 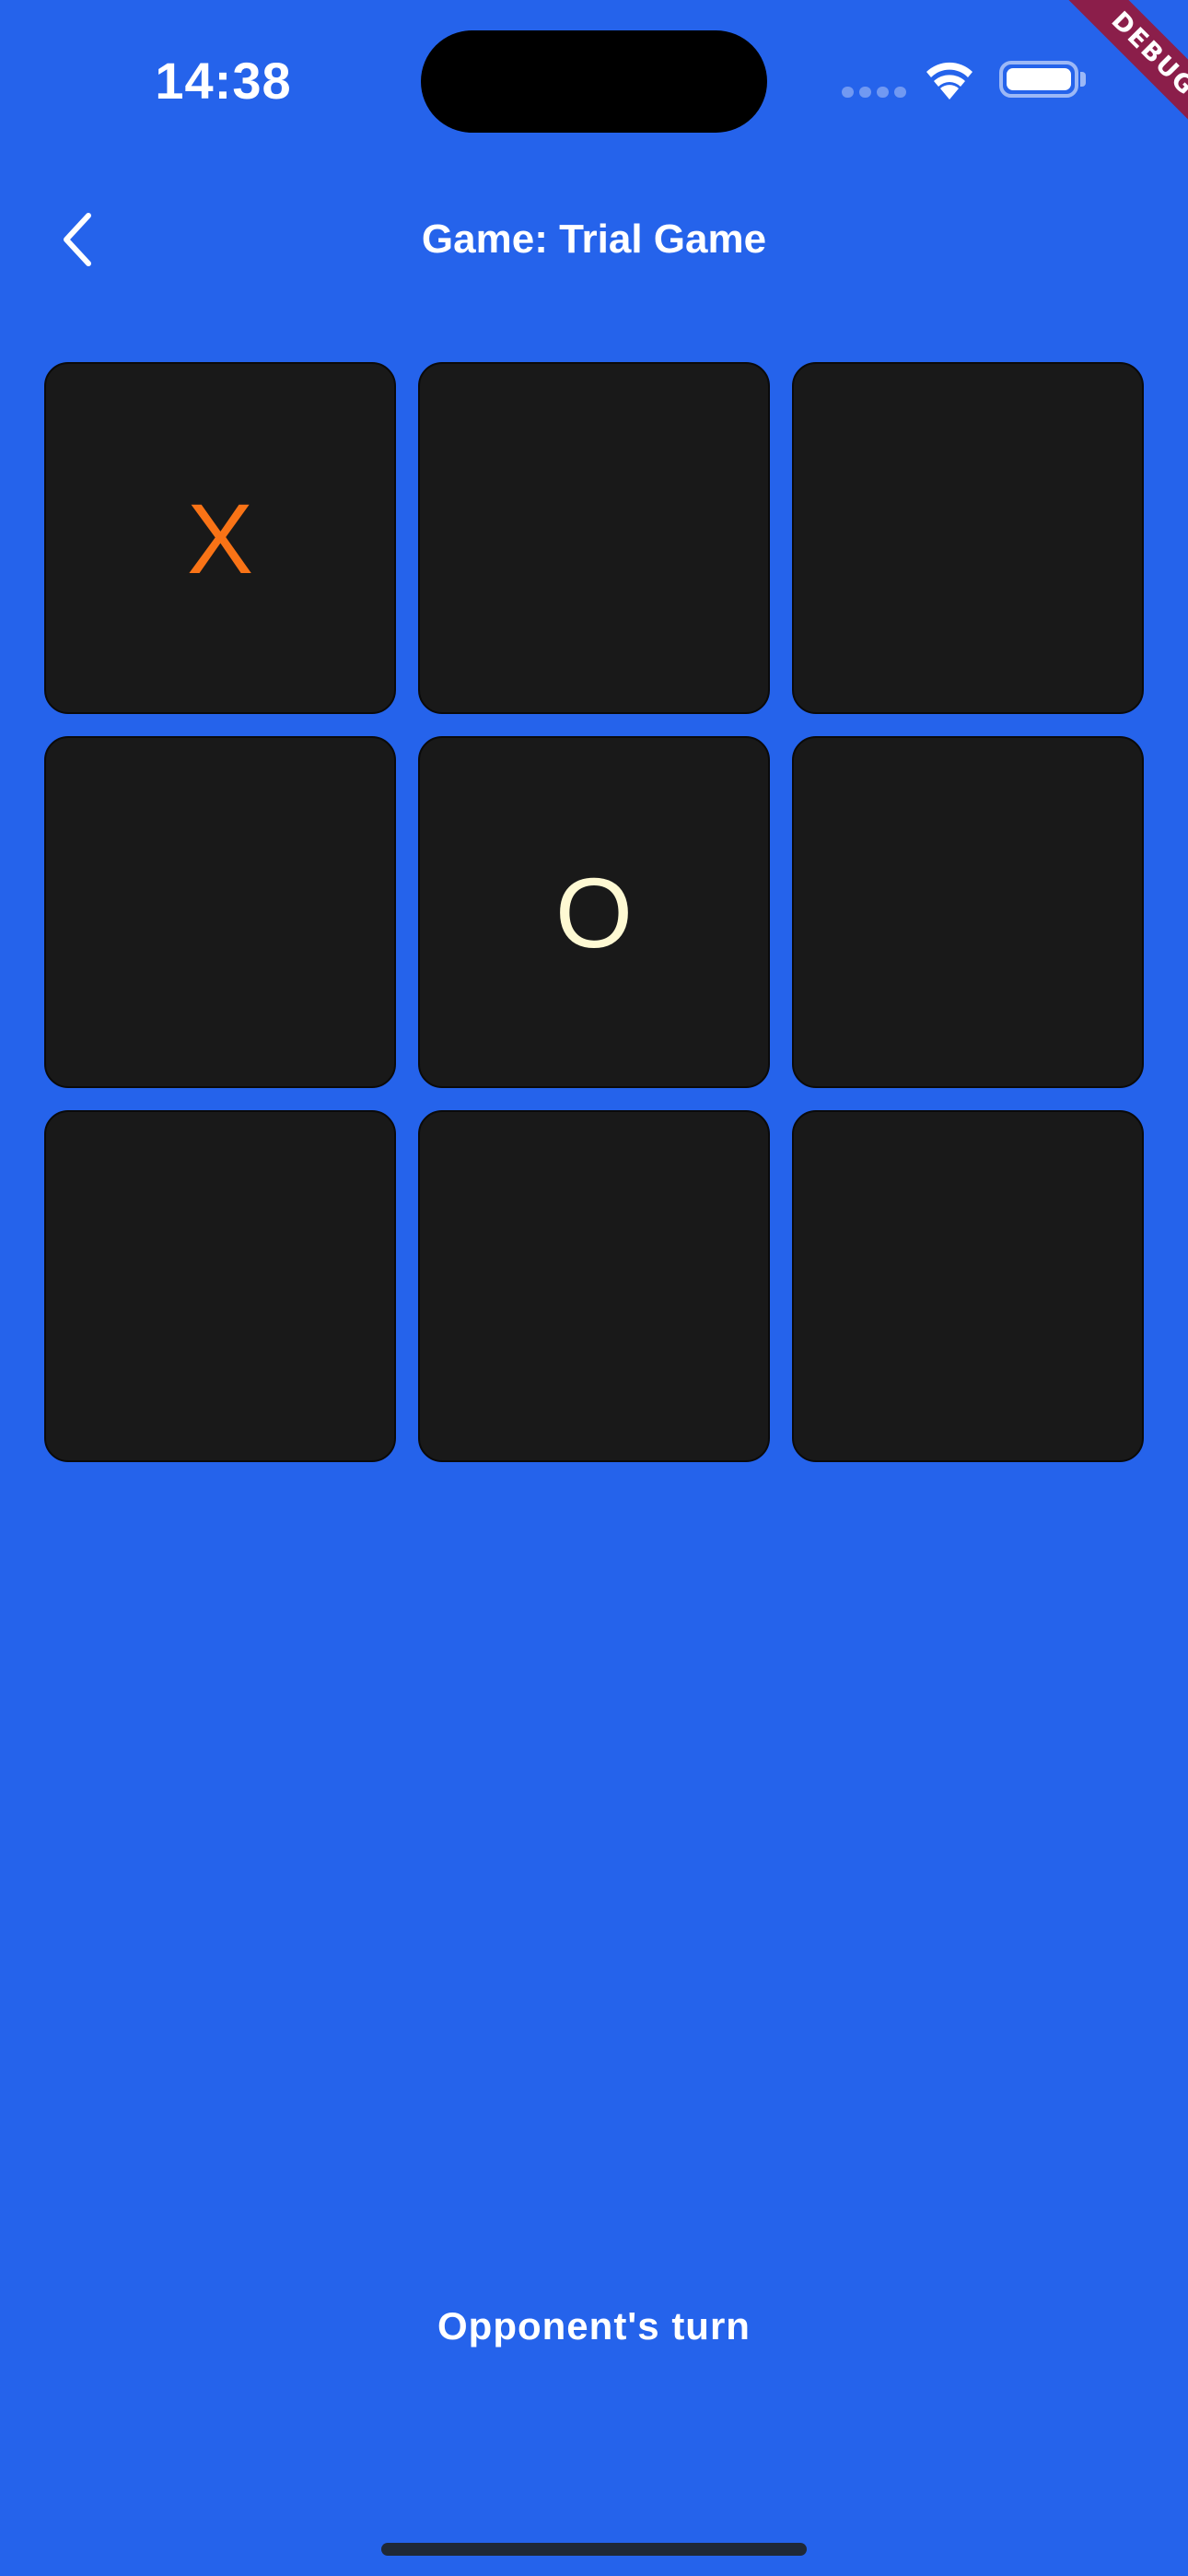 I want to click on debug-label: DEBUG, so click(x=1120, y=77).